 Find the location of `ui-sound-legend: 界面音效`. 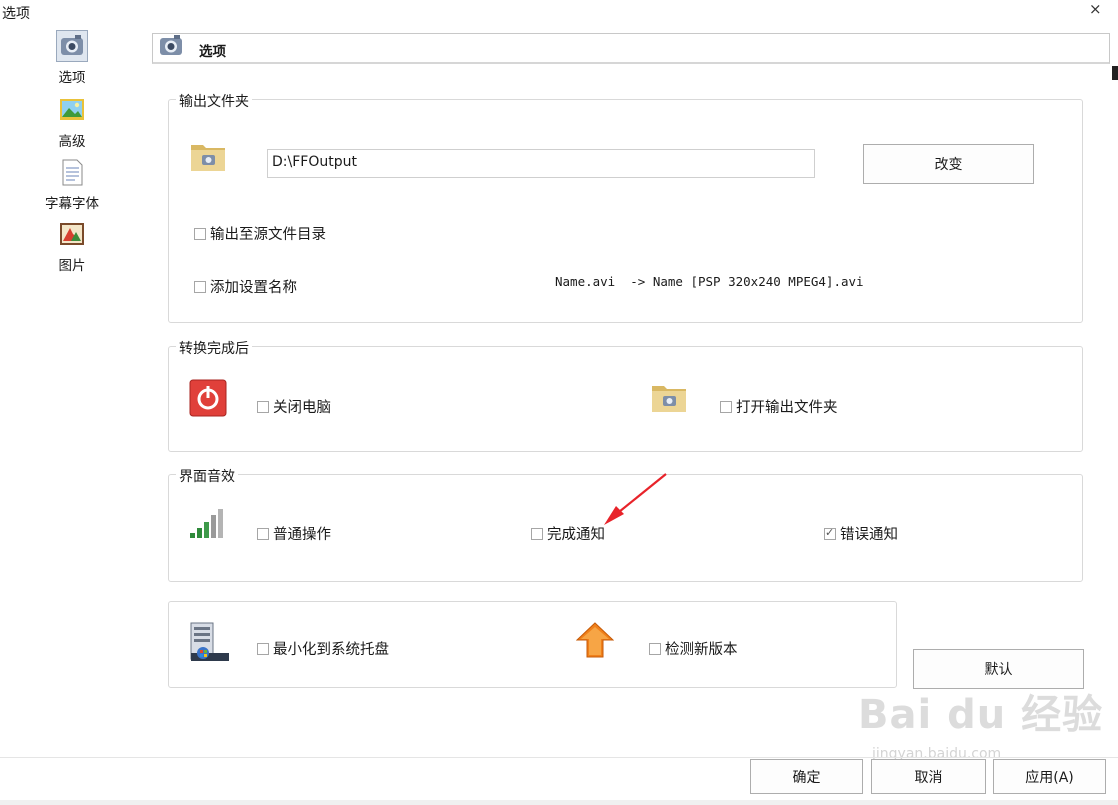

ui-sound-legend: 界面音效 is located at coordinates (207, 476).